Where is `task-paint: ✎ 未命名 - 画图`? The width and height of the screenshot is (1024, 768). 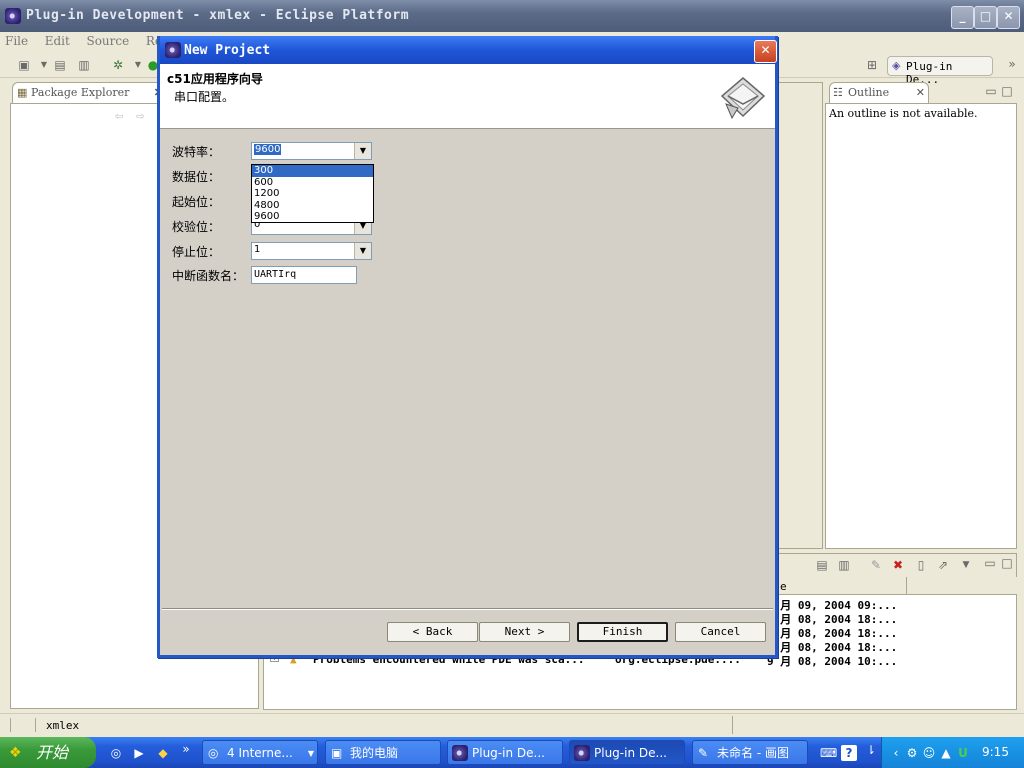 task-paint: ✎ 未命名 - 画图 is located at coordinates (750, 752).